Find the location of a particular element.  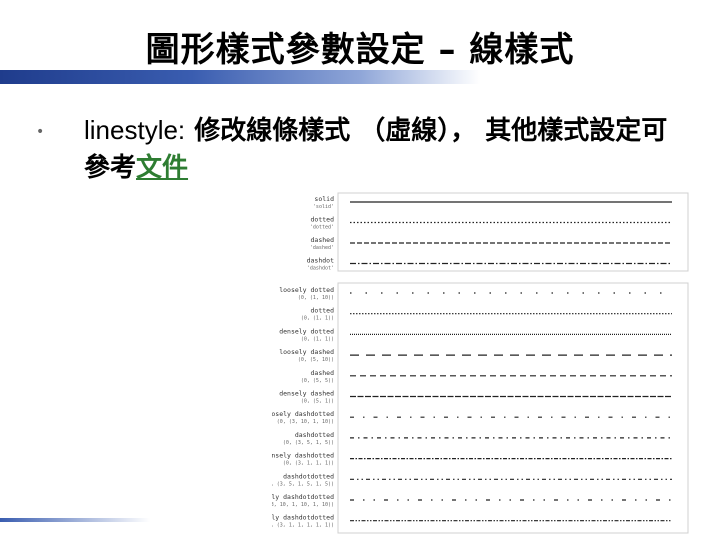

documentation-link: 文件 is located at coordinates (162, 168).